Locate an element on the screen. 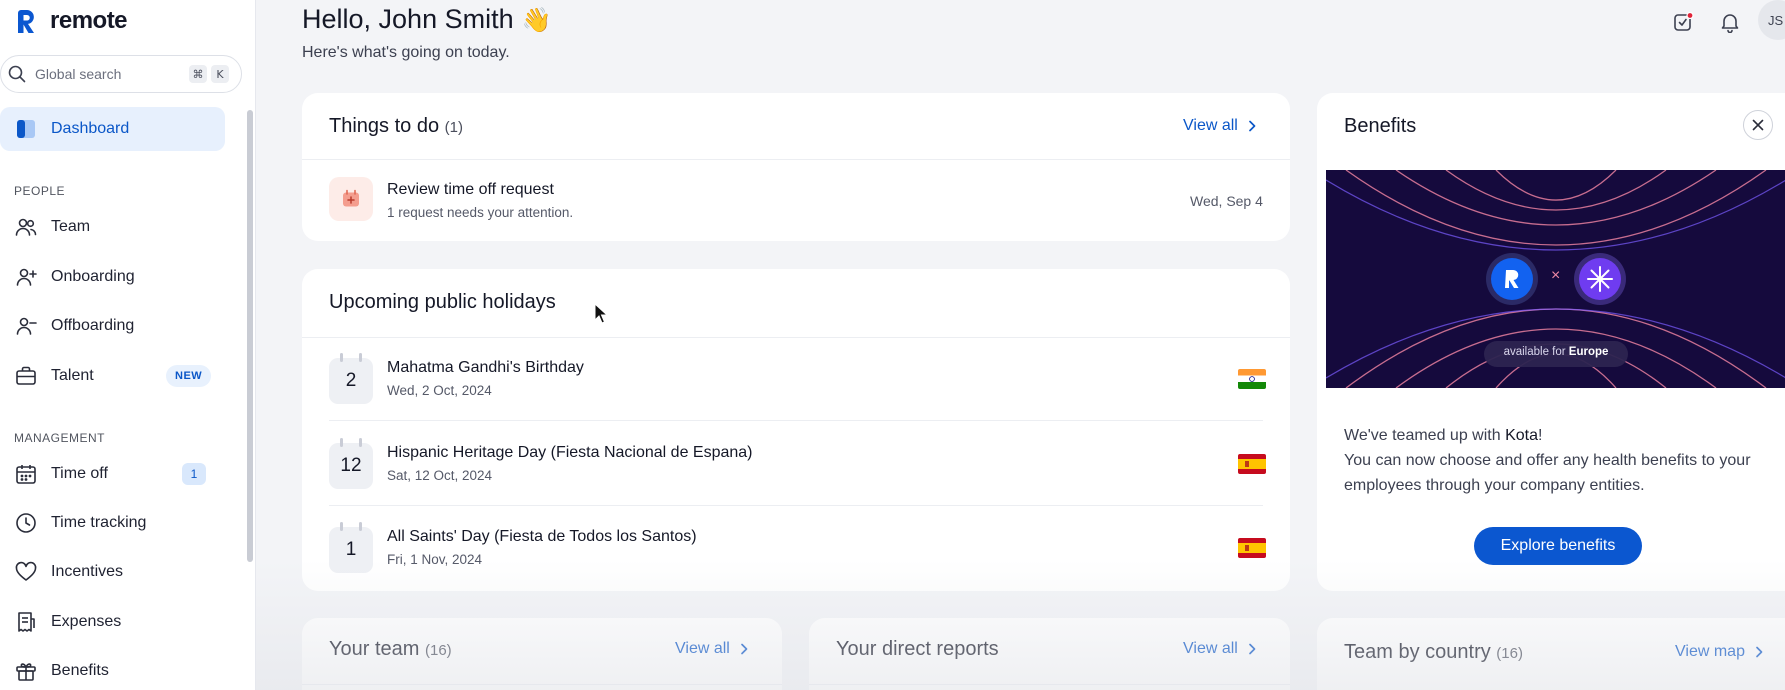 This screenshot has height=690, width=1785. sidebar-item-expenses: Expenses is located at coordinates (112, 622).